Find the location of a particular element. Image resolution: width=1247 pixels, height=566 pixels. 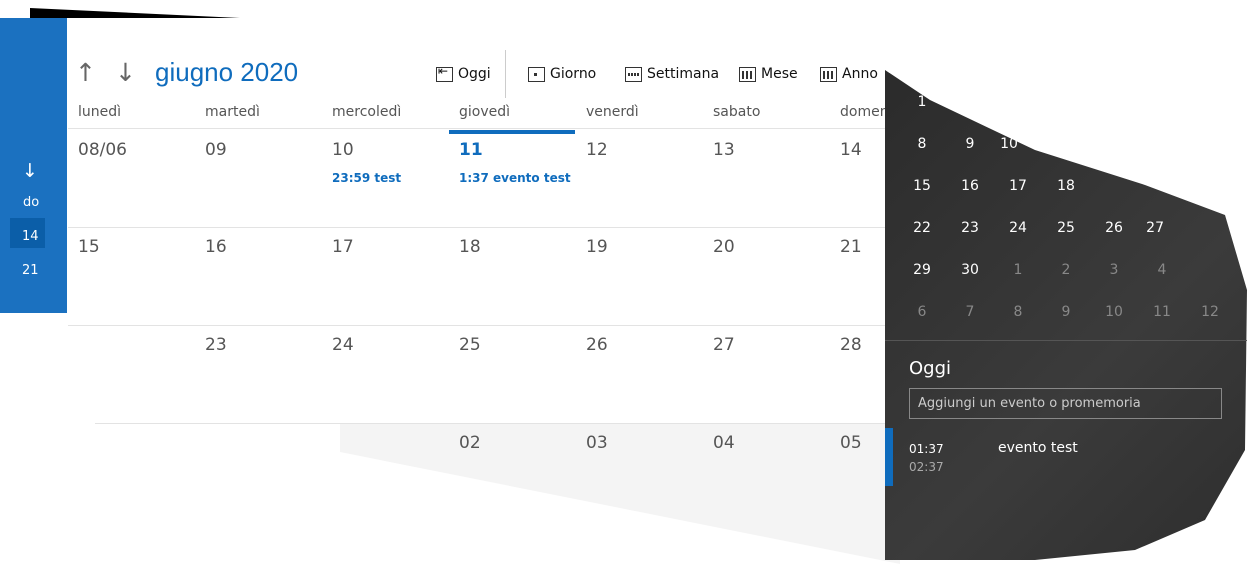

year-view-label: Anno is located at coordinates (860, 74).